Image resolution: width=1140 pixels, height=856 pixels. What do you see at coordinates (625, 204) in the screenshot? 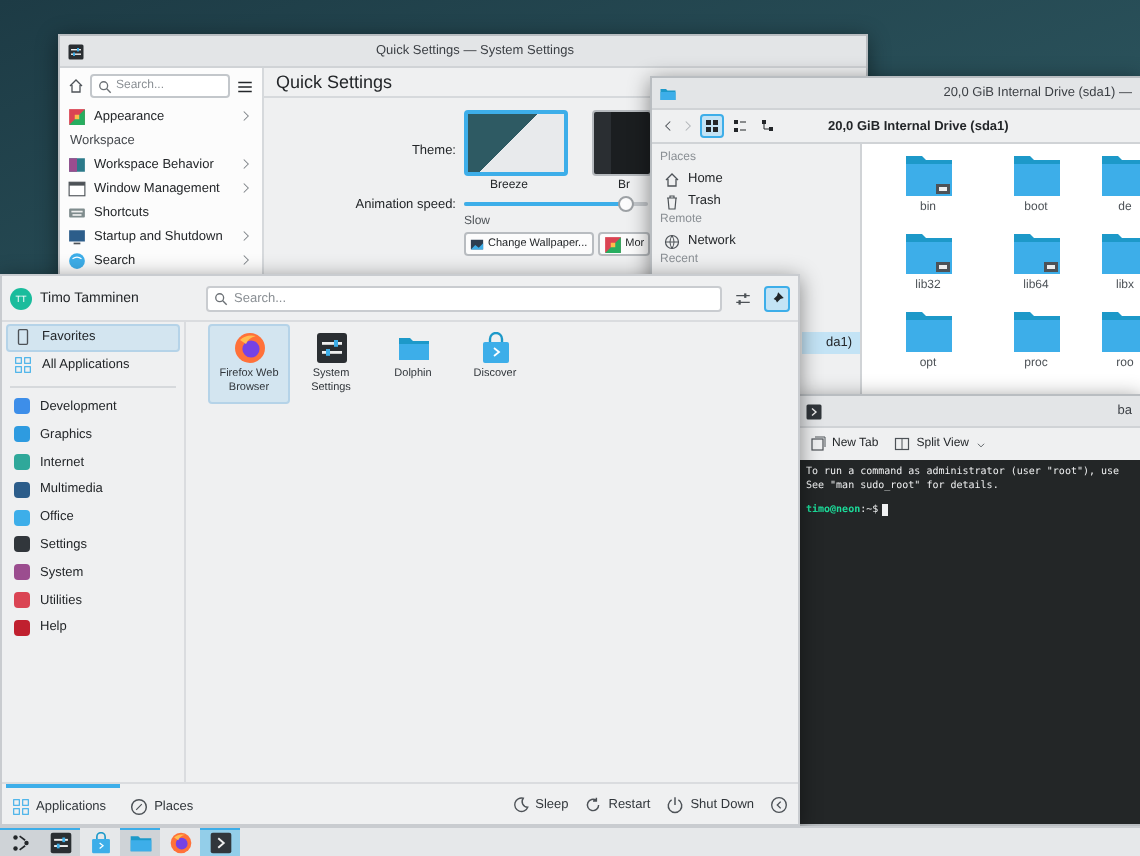
I see `slider-thumb` at bounding box center [625, 204].